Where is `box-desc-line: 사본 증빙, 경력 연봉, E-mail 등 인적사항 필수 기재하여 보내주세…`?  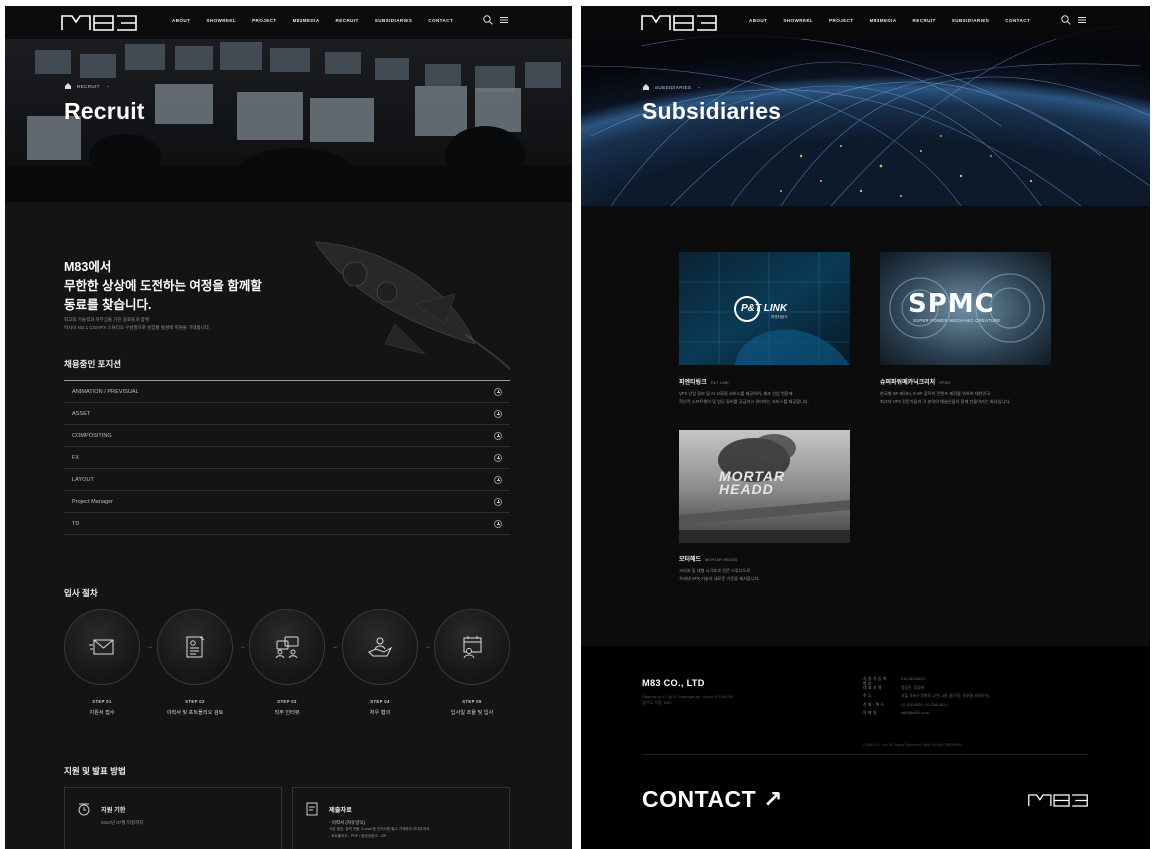 box-desc-line: 사본 증빙, 경력 연봉, E-mail 등 인적사항 필수 기재하여 보내주세… is located at coordinates (380, 829).